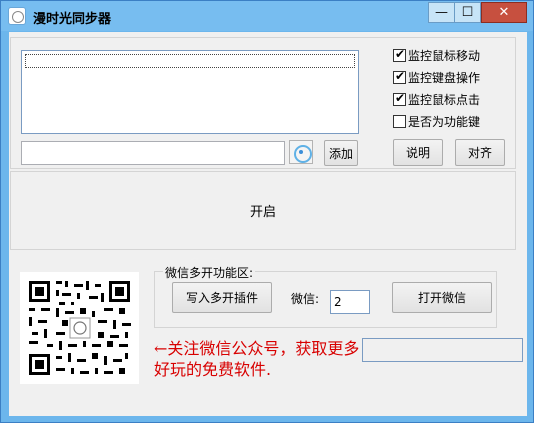 The height and width of the screenshot is (423, 534). I want to click on monitor-mouse-click-checkbox: 监控鼠标点击, so click(436, 99).